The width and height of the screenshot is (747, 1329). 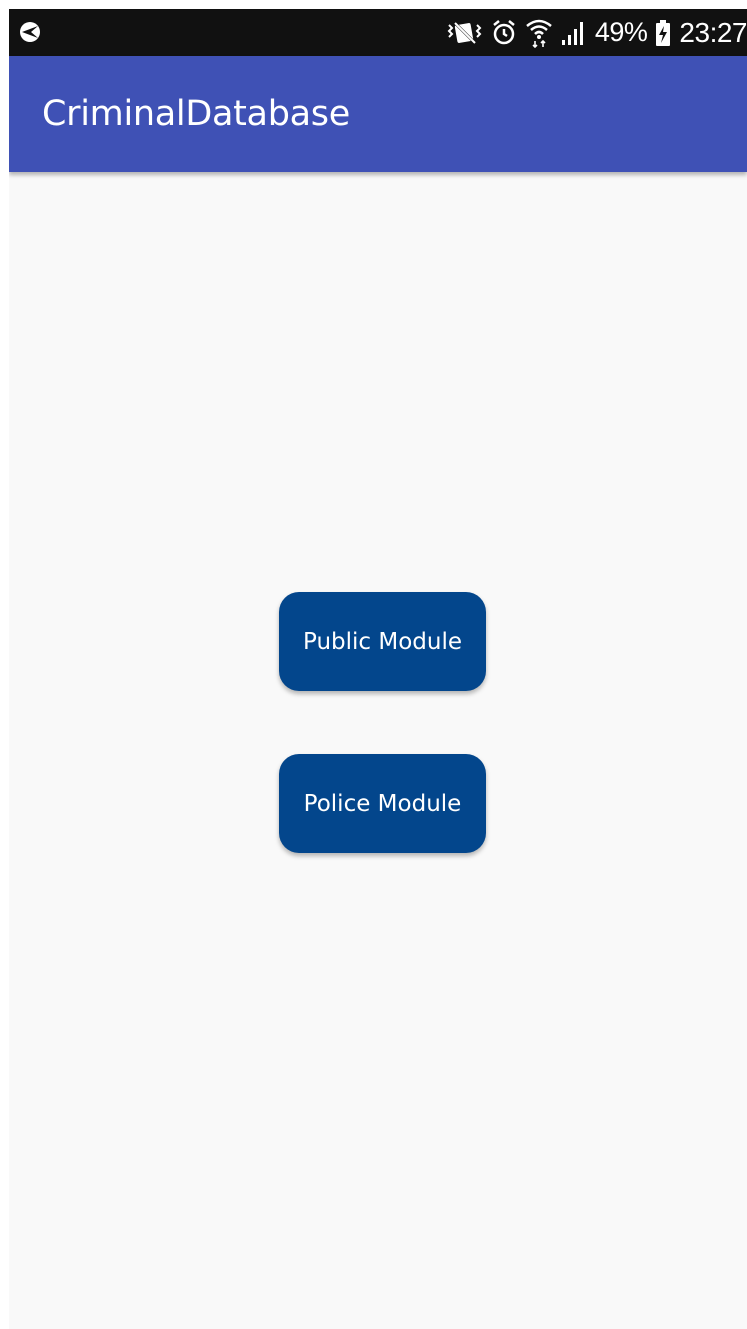 What do you see at coordinates (574, 33) in the screenshot?
I see `signal-icon` at bounding box center [574, 33].